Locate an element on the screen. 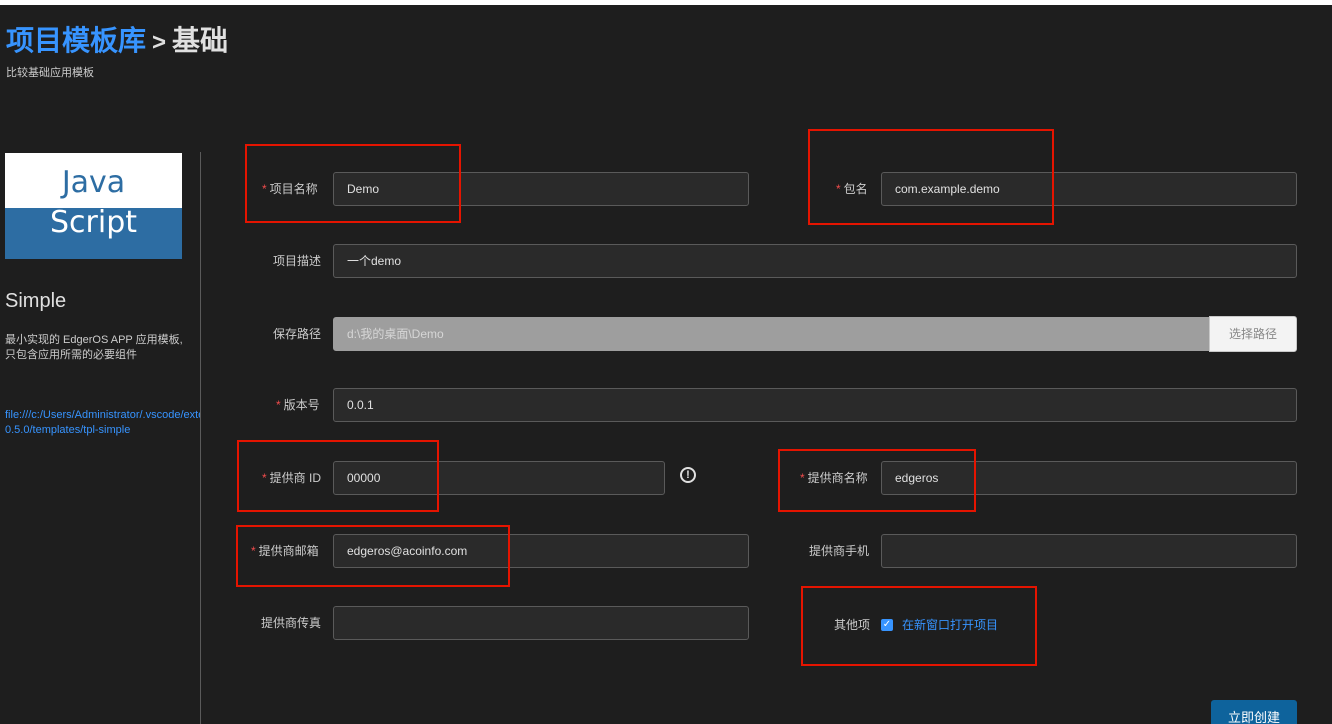 The height and width of the screenshot is (724, 1332). vendor-id-label: * 提供商 ID is located at coordinates (292, 478).